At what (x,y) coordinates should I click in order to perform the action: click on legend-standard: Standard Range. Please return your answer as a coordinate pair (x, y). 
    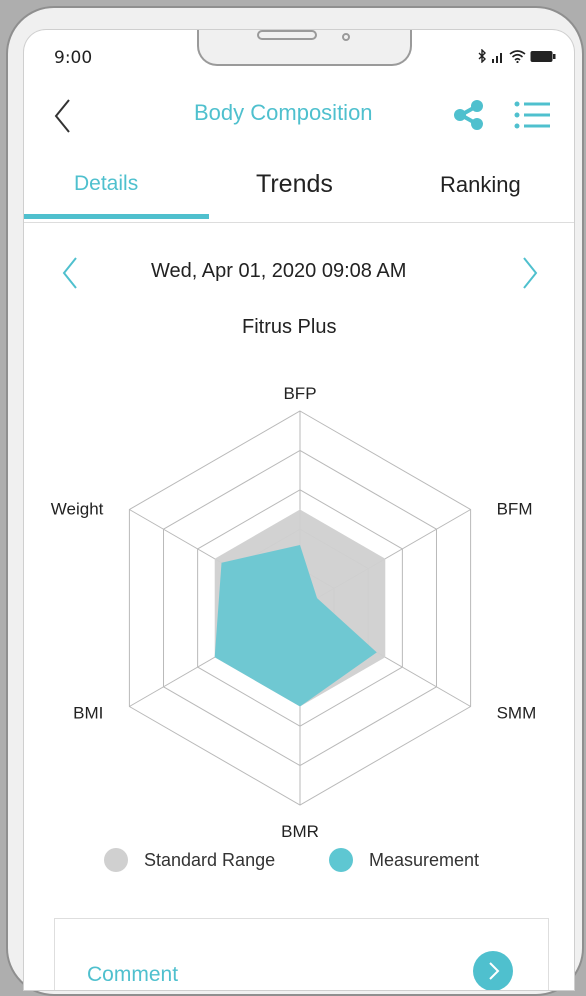
    Looking at the image, I should click on (189, 860).